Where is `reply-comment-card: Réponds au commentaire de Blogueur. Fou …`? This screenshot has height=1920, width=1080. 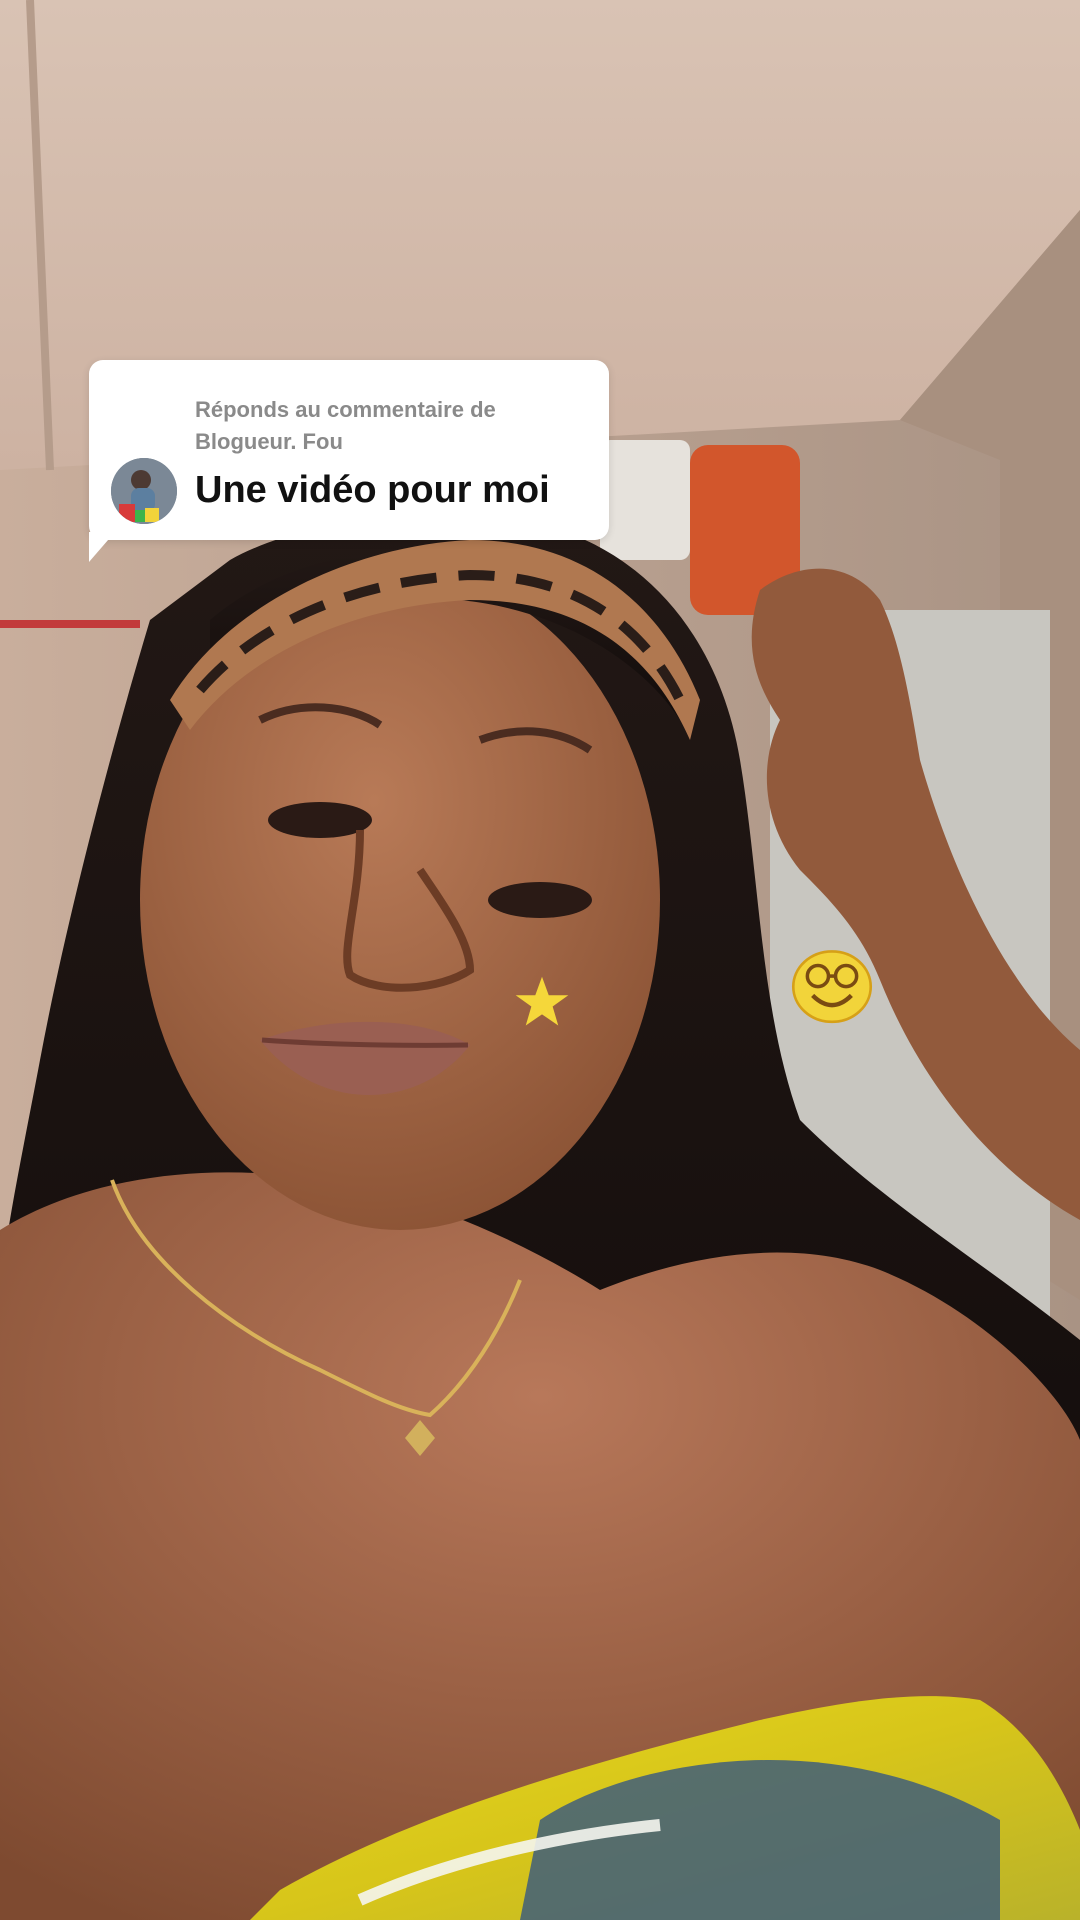
reply-comment-card: Réponds au commentaire de Blogueur. Fou … is located at coordinates (349, 461).